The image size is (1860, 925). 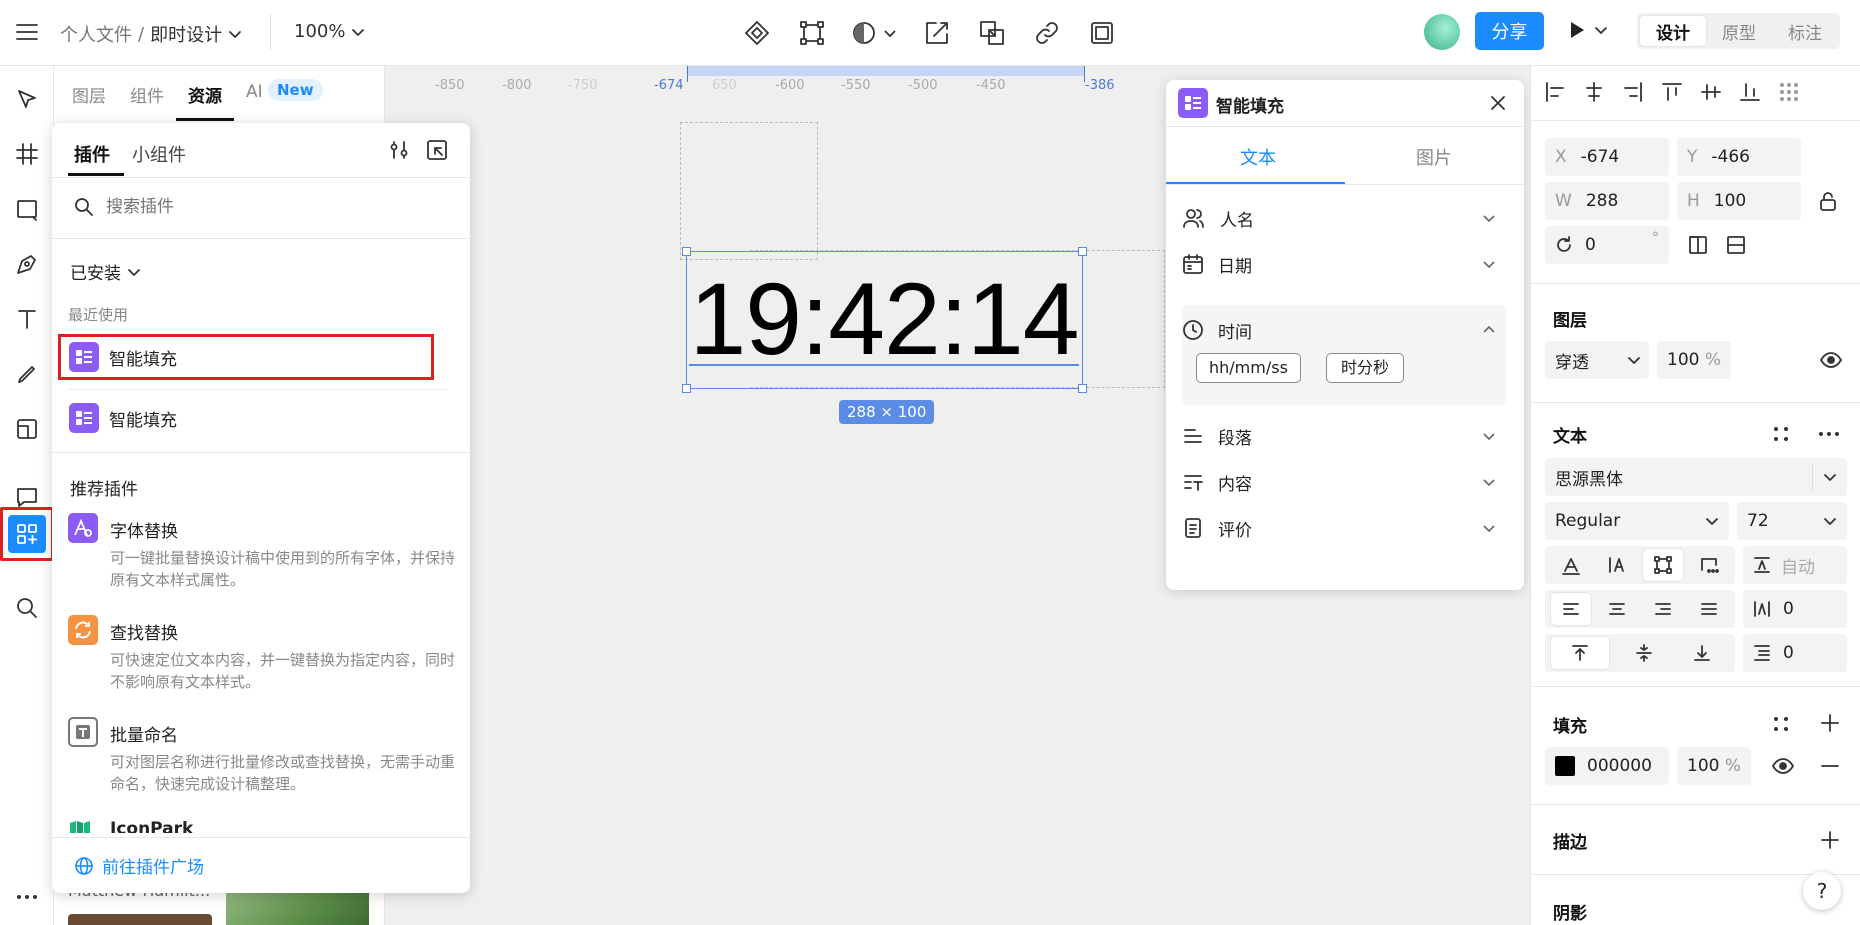 I want to click on asset-thumbnail, so click(x=140, y=919).